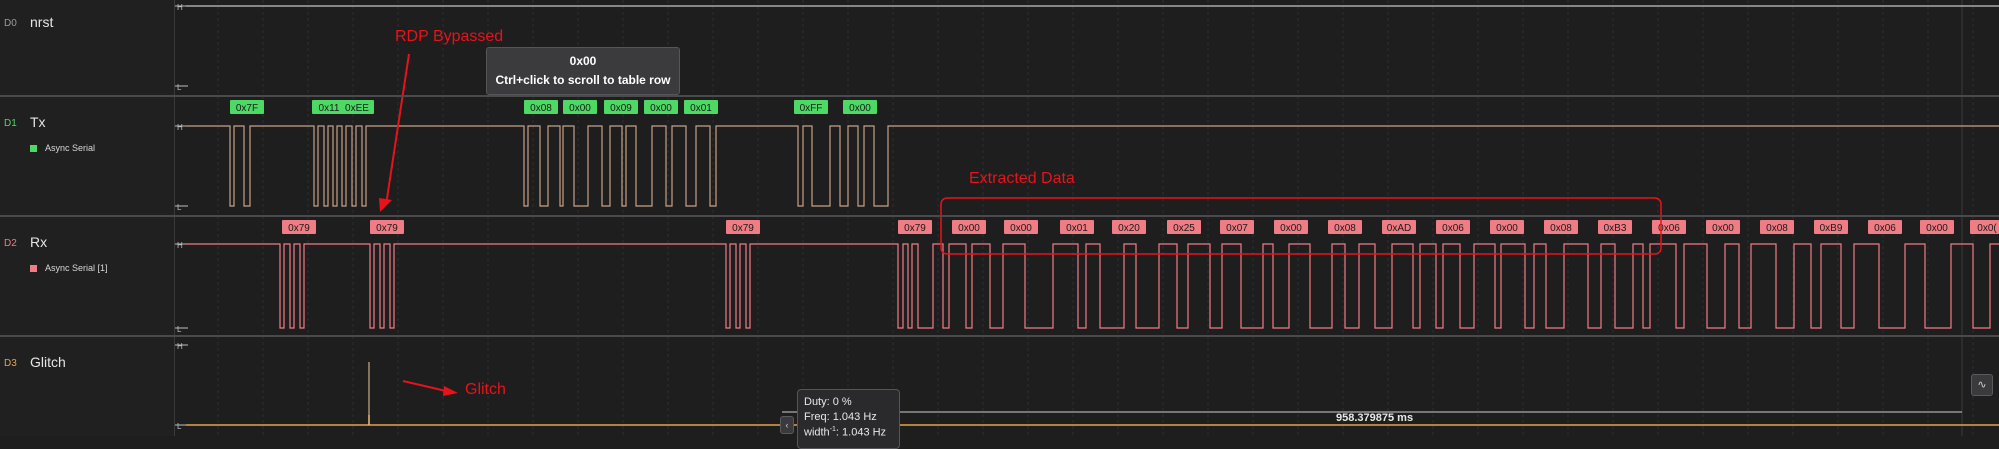 The height and width of the screenshot is (449, 1999). What do you see at coordinates (76, 268) in the screenshot?
I see `analyzer-name: Async Serial [1]` at bounding box center [76, 268].